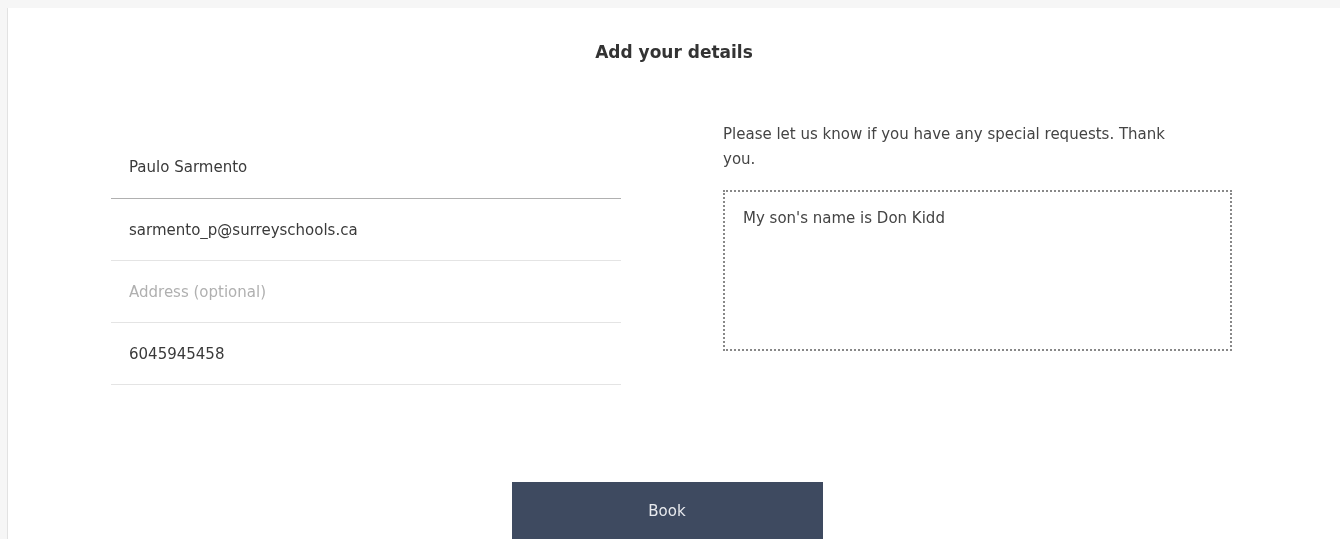 This screenshot has height=539, width=1340. Describe the element at coordinates (944, 147) in the screenshot. I see `requests-prompt: Please let us know if you have any special requests. Thank you.` at that location.